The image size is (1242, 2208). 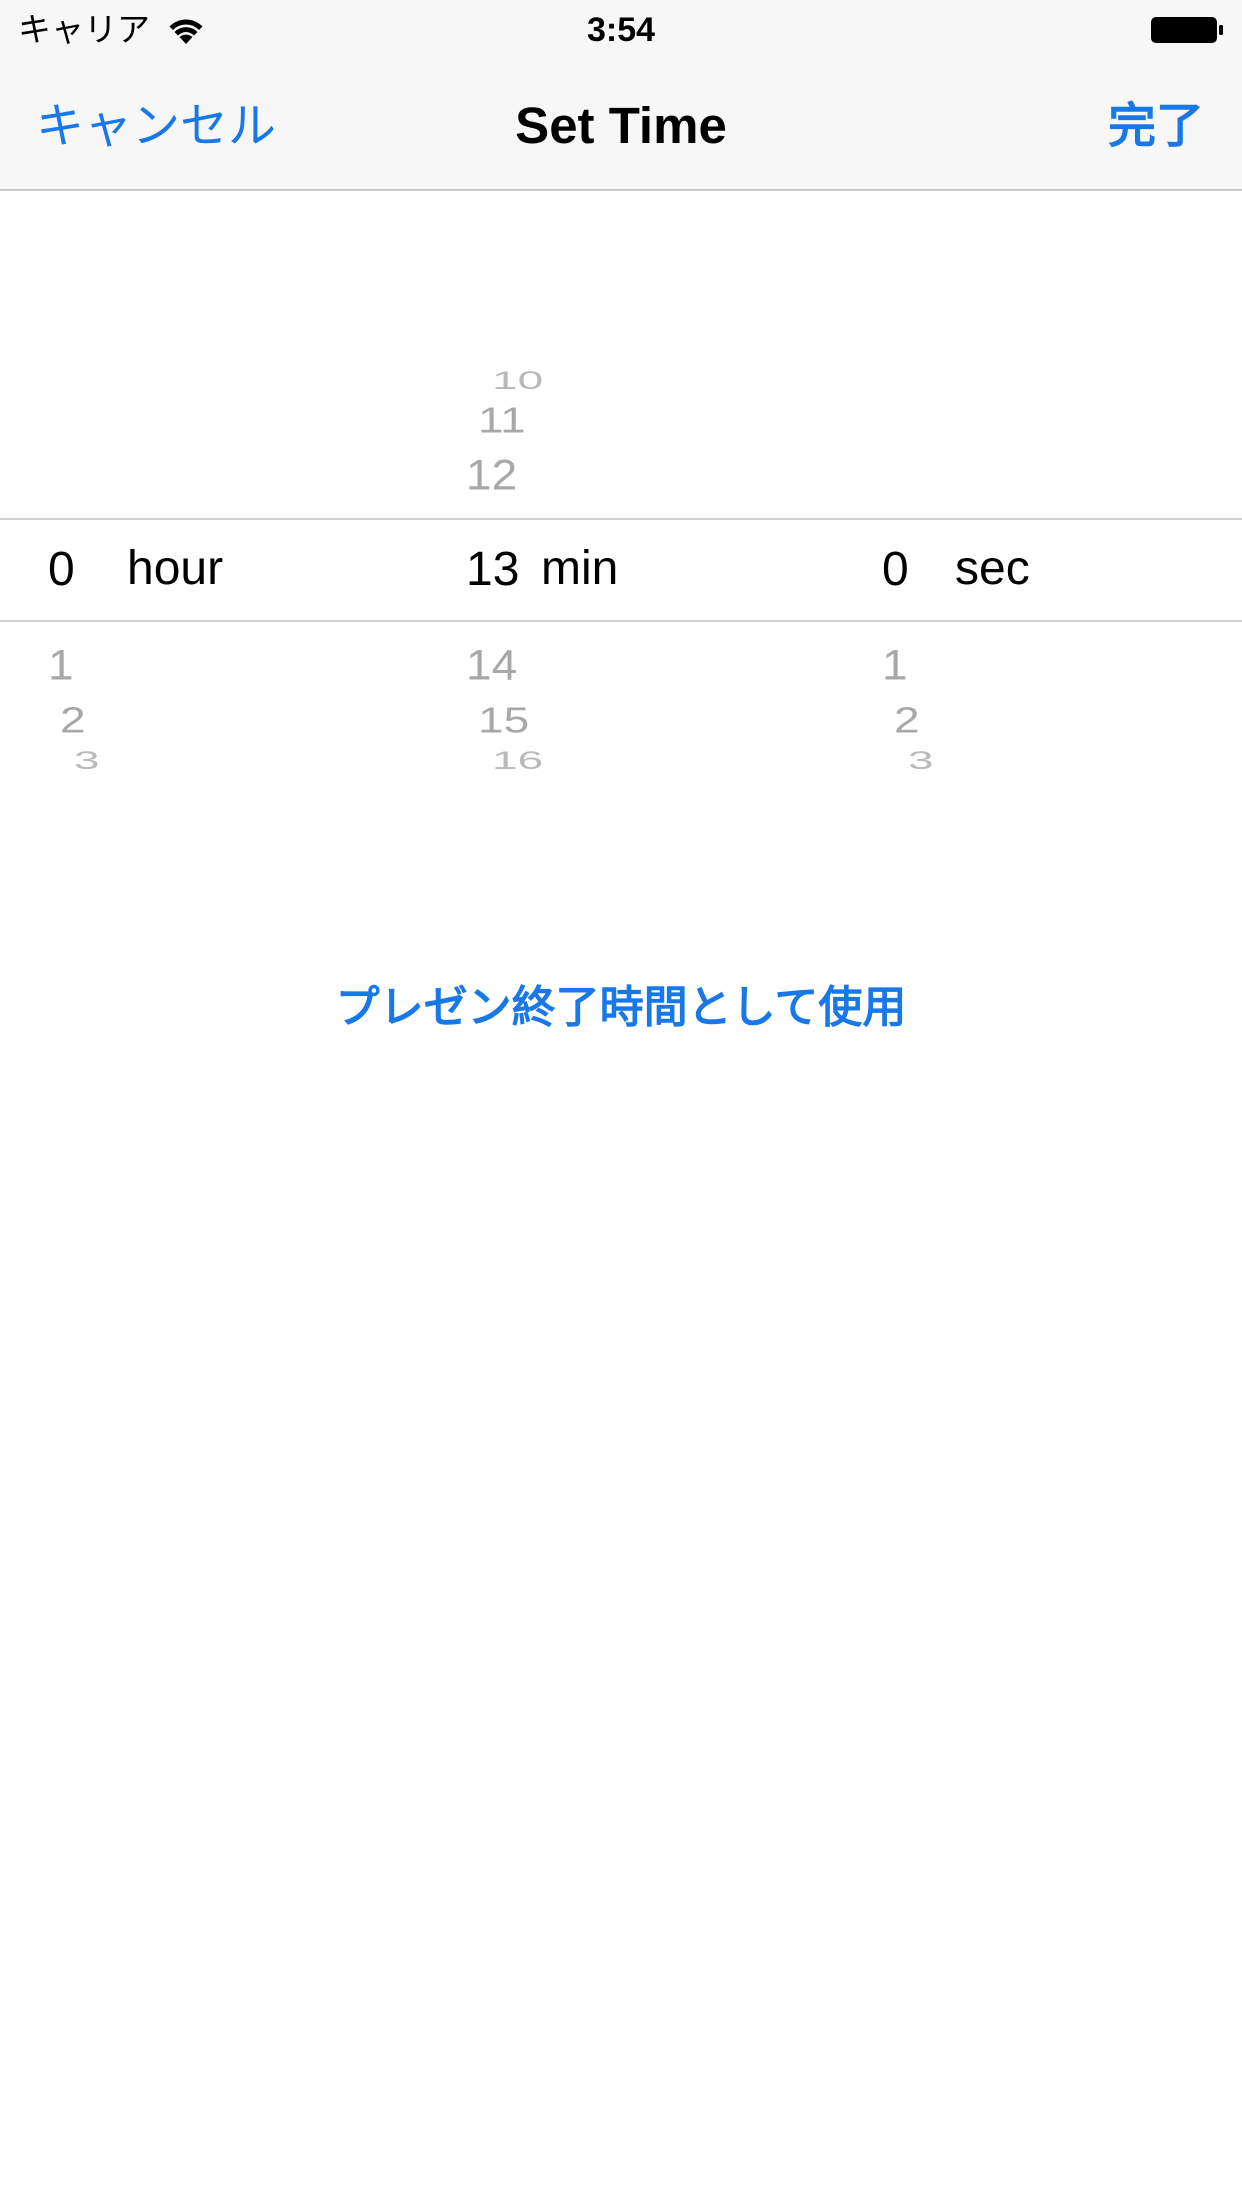 What do you see at coordinates (1052, 567) in the screenshot?
I see `second-wheel: 0 1 23` at bounding box center [1052, 567].